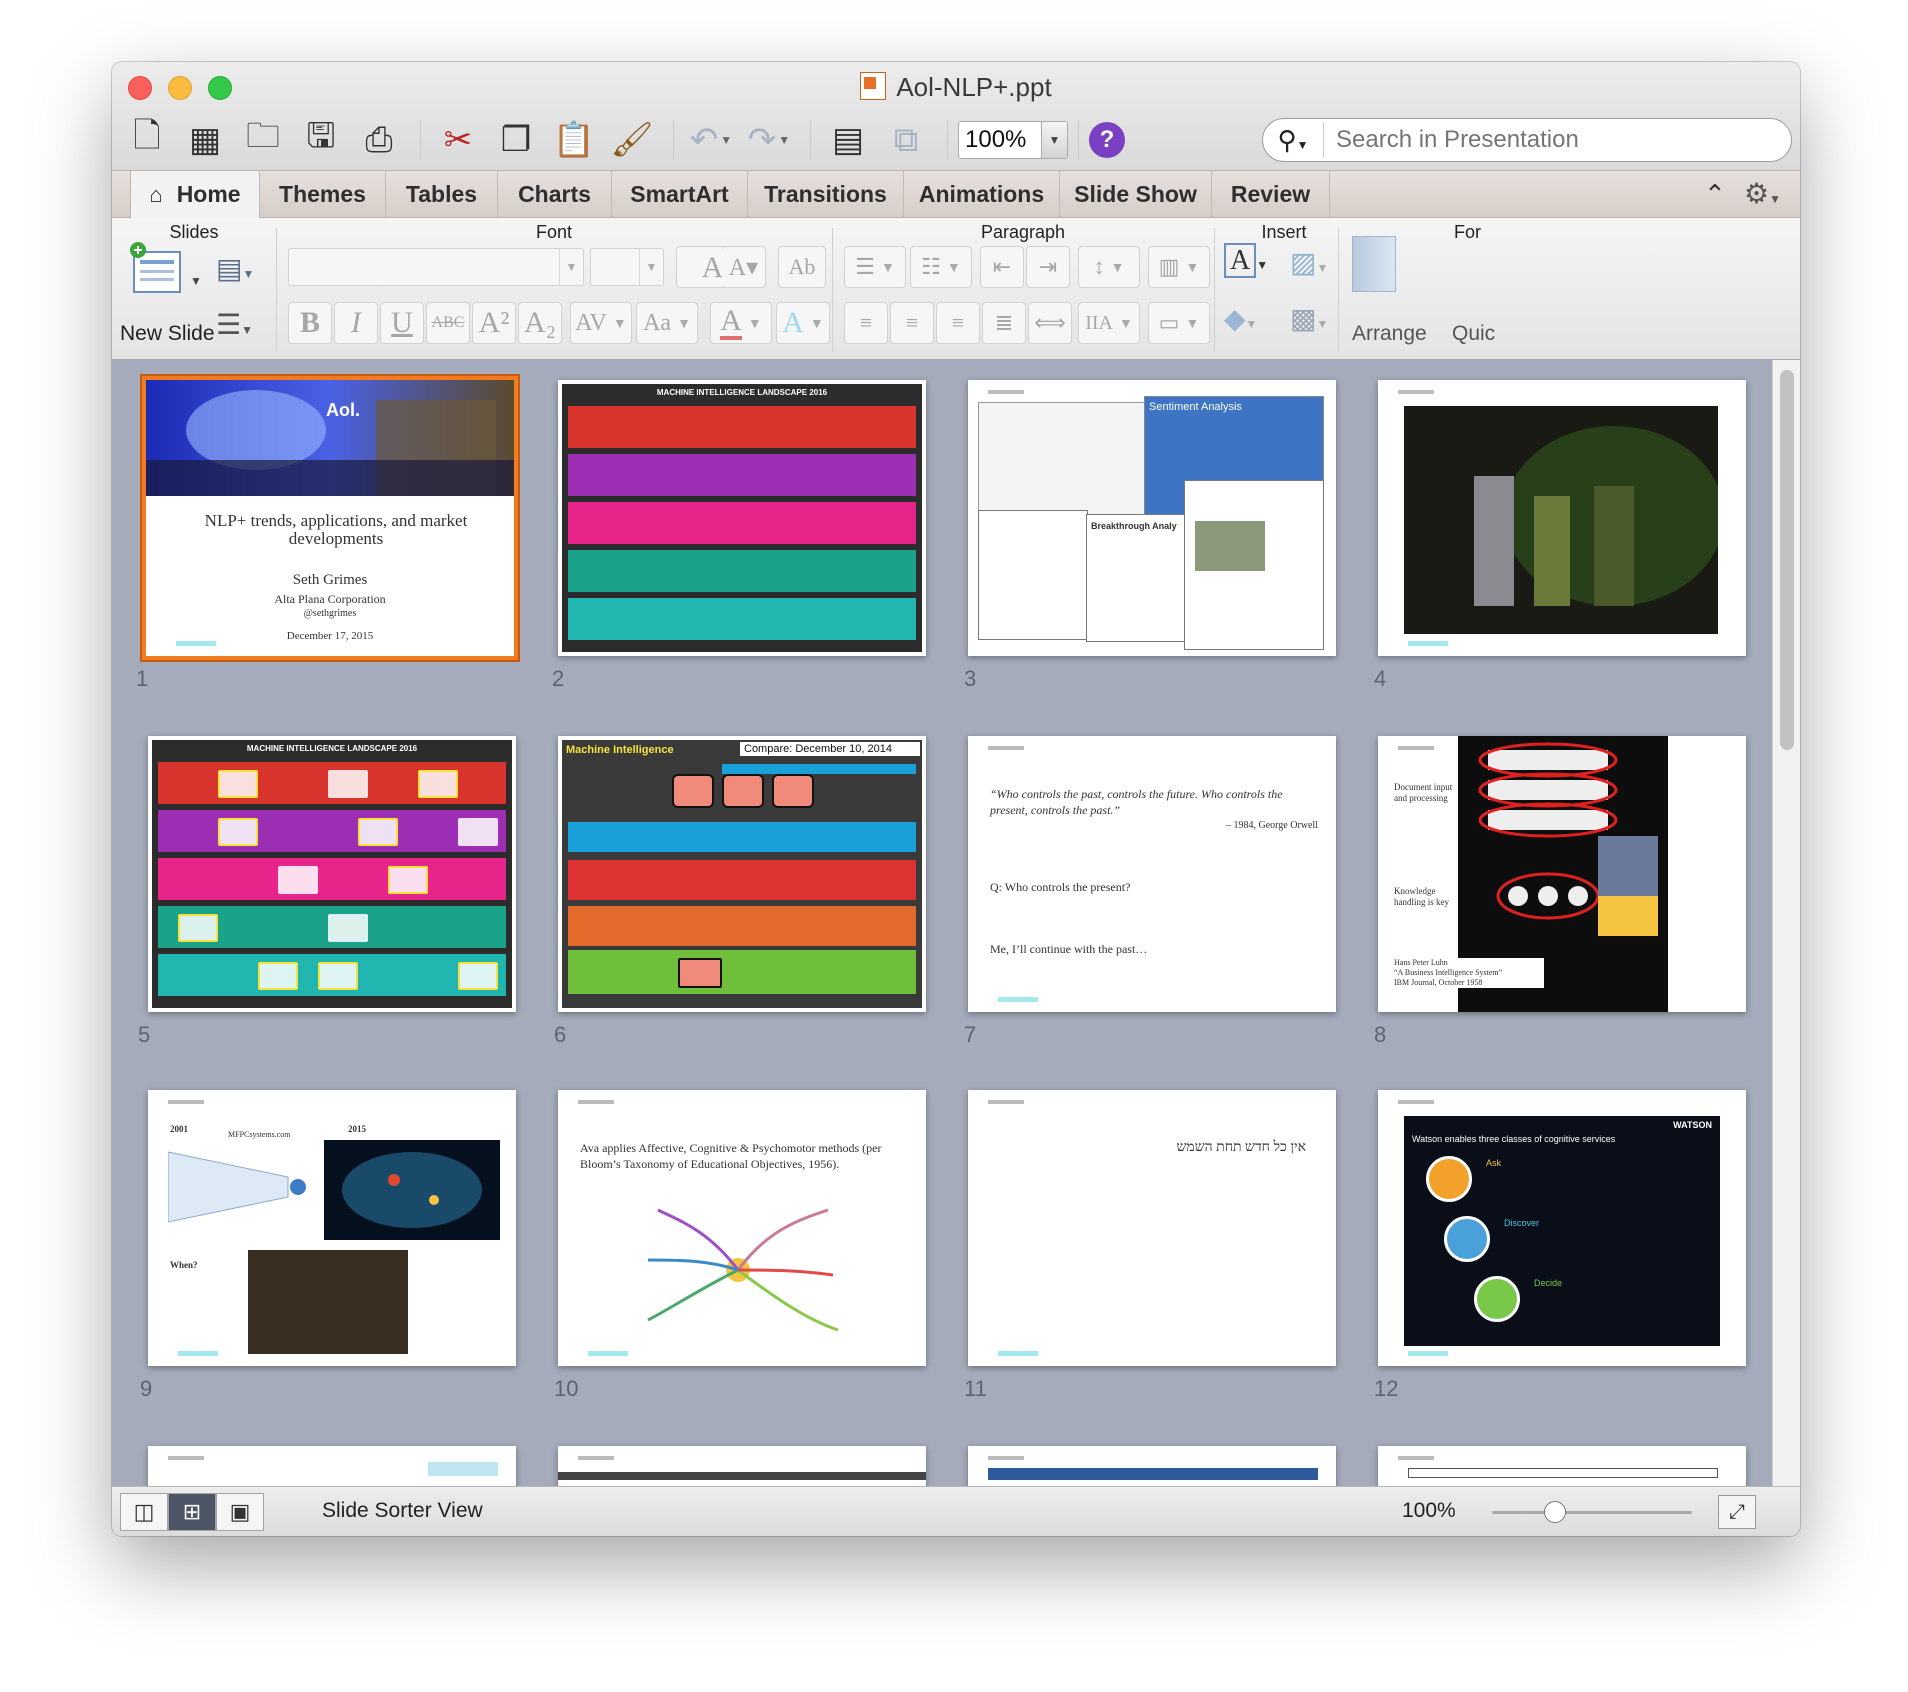 The image size is (1908, 1692). I want to click on new-presentation-button: 🗋, so click(147, 140).